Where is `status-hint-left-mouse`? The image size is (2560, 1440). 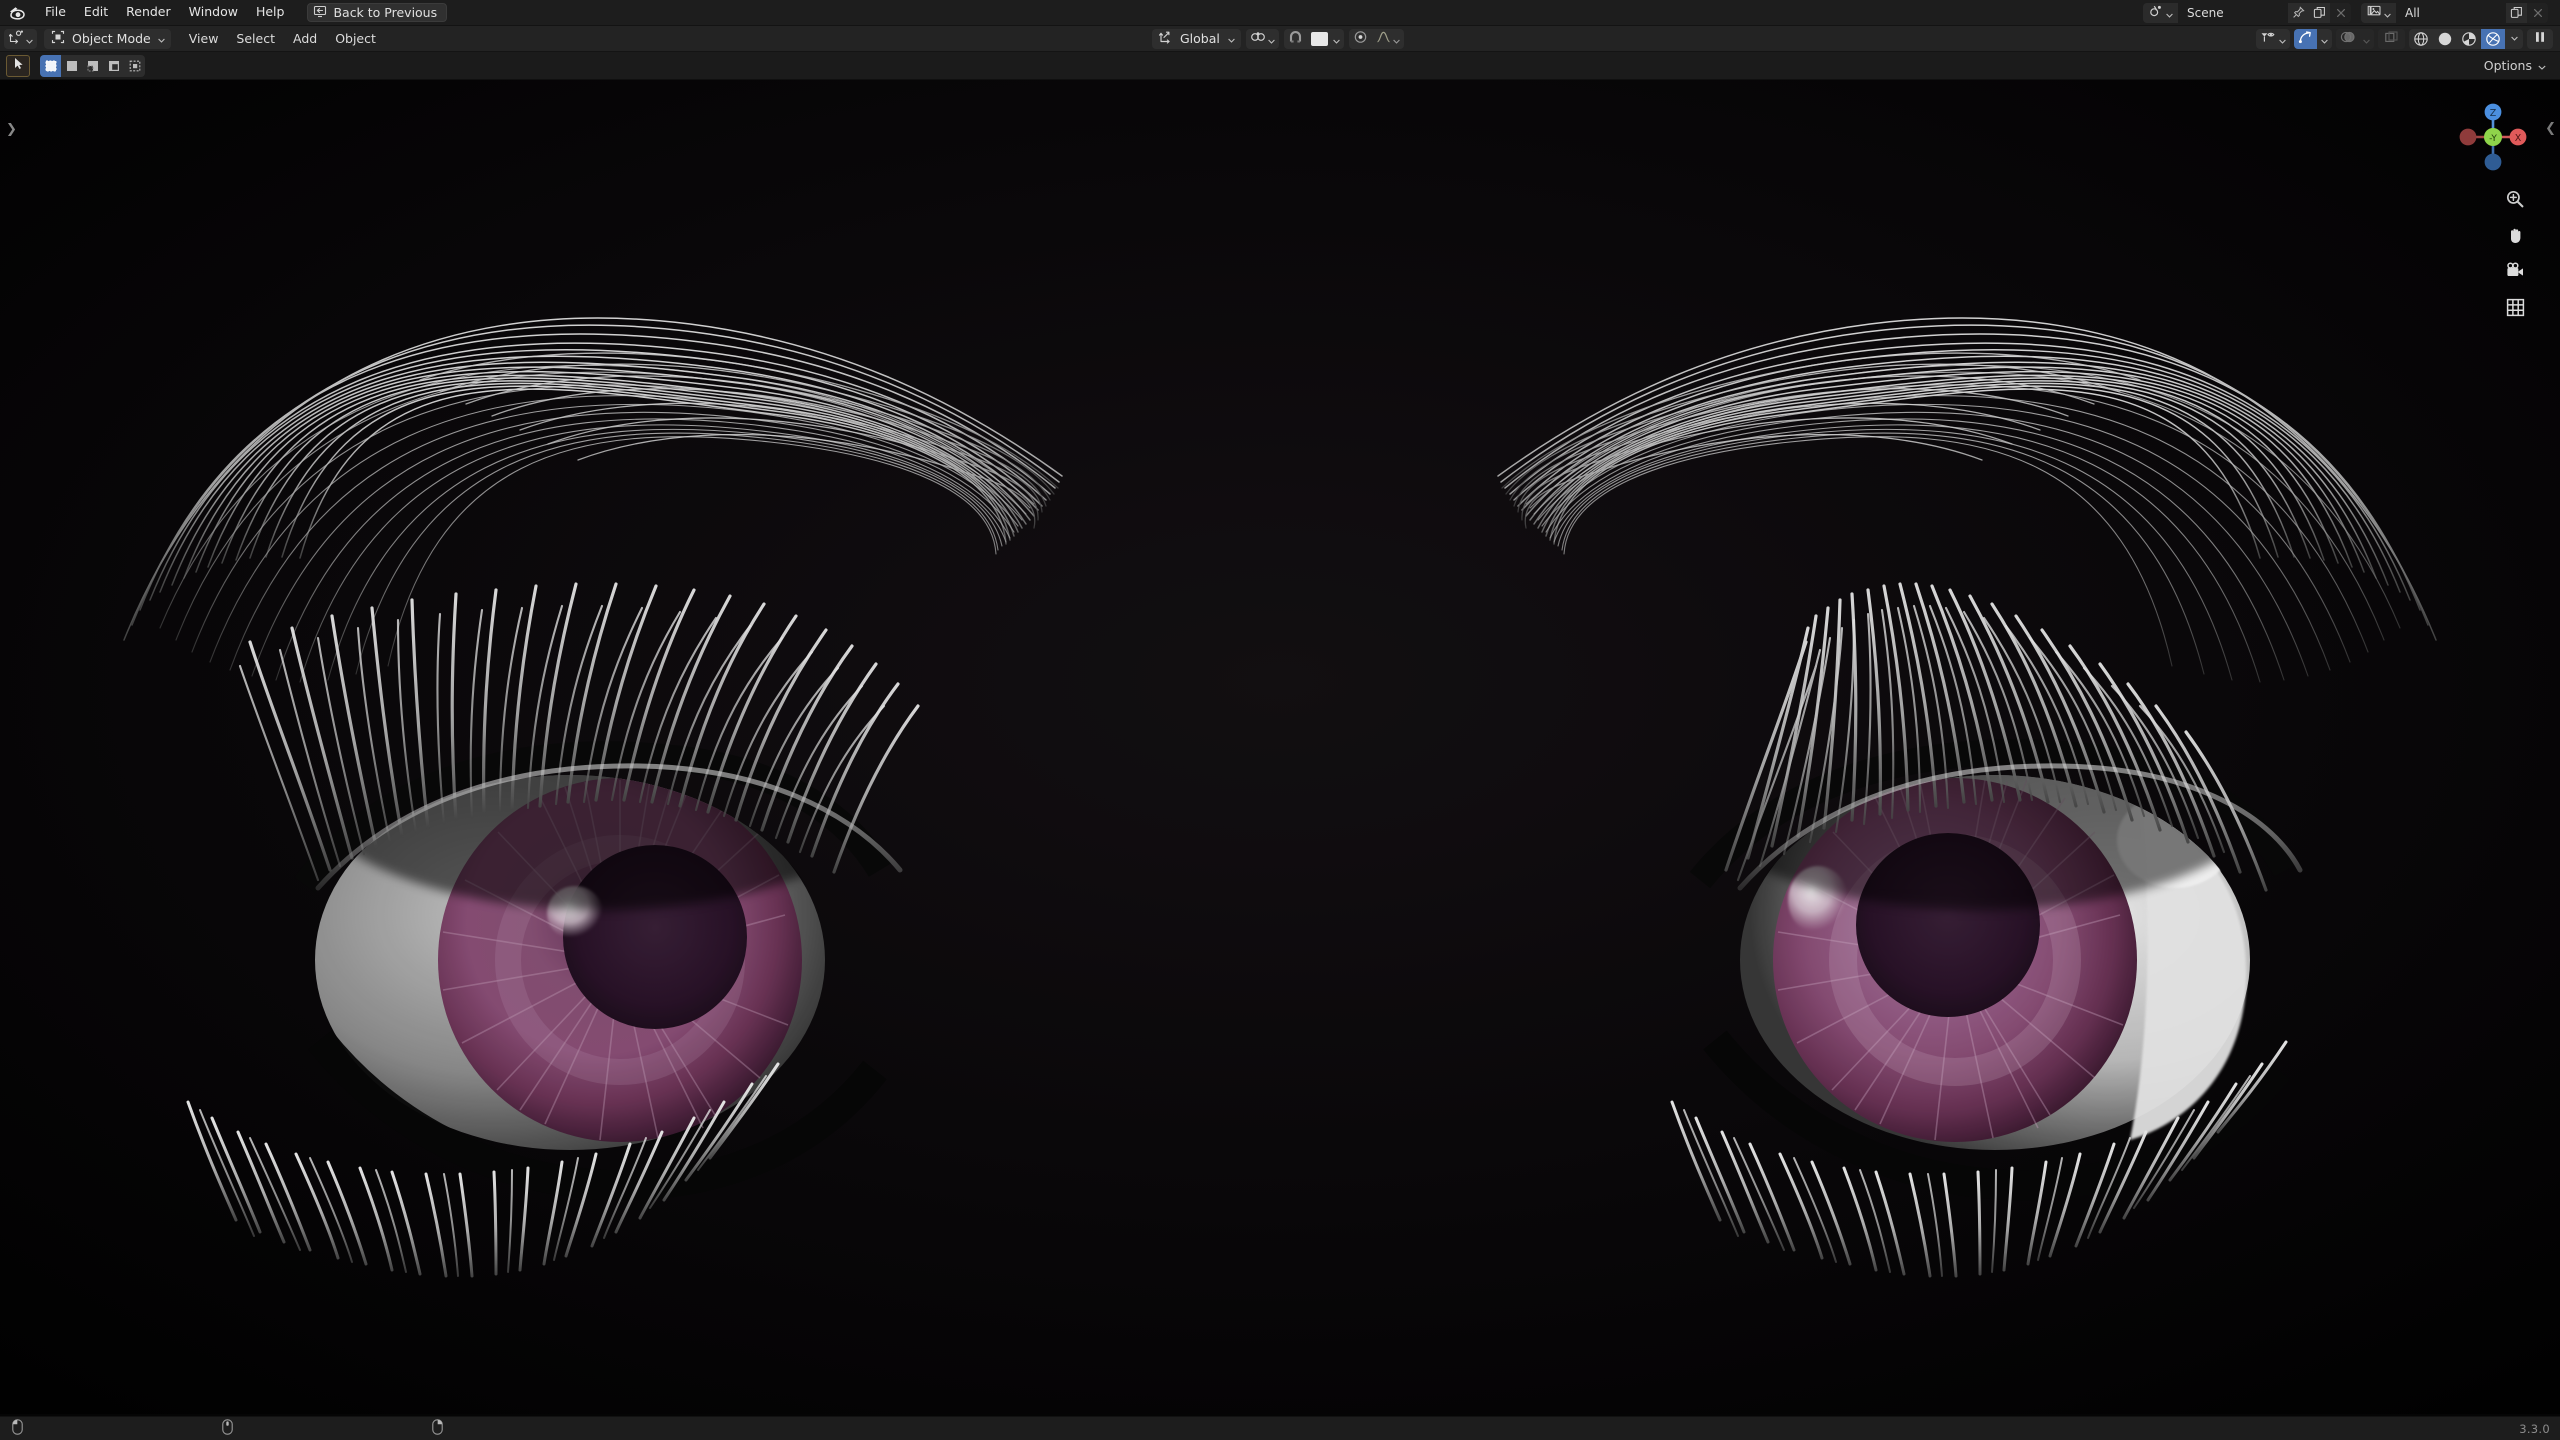 status-hint-left-mouse is located at coordinates (20, 1428).